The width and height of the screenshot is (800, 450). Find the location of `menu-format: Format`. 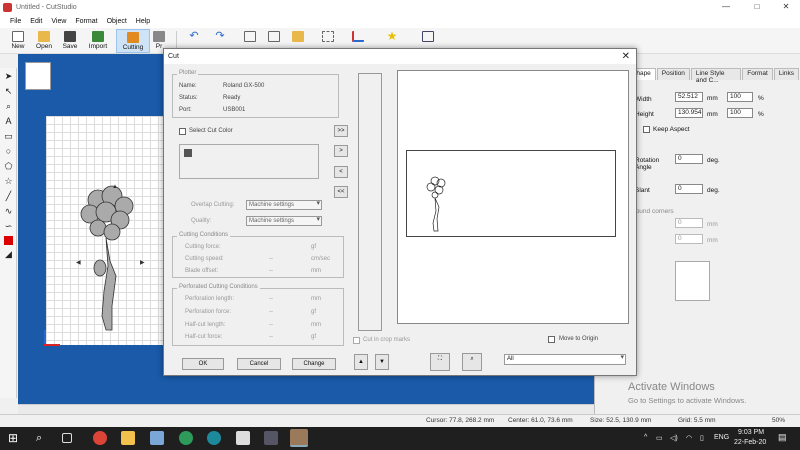

menu-format: Format is located at coordinates (86, 21).